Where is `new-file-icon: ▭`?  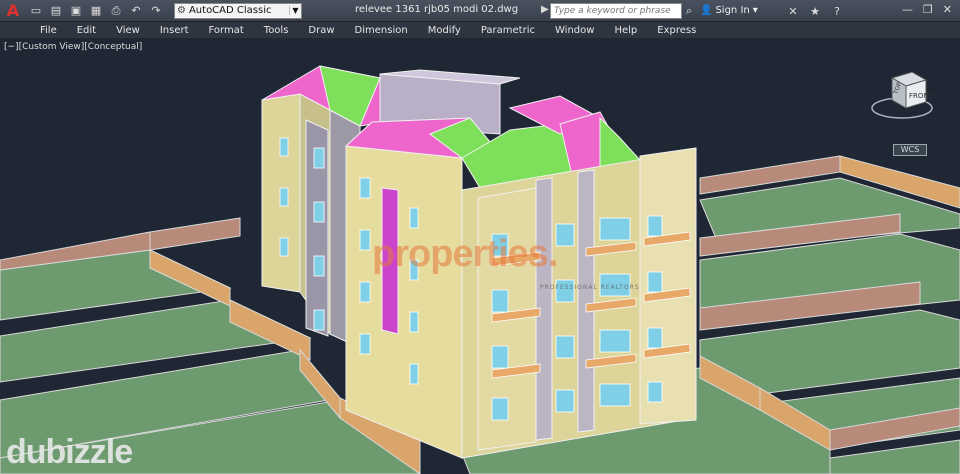 new-file-icon: ▭ is located at coordinates (36, 11).